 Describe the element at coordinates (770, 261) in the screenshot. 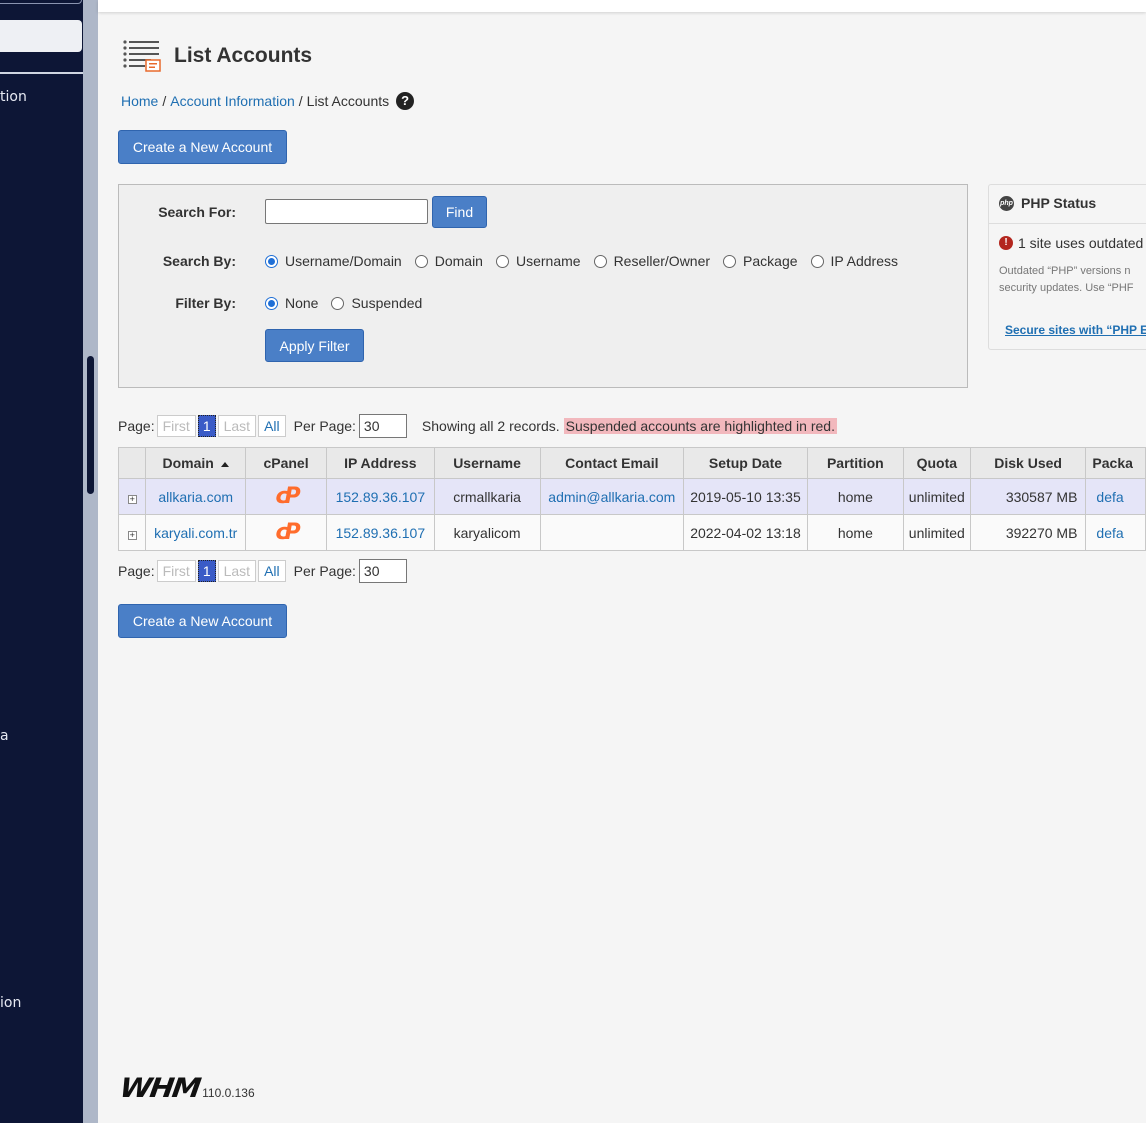

I see `search-by-option-label: Package` at that location.